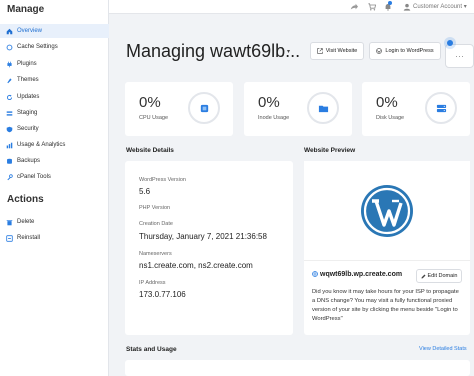 Image resolution: width=474 pixels, height=376 pixels. I want to click on sidebar-item-usage-analytics: Usage & Analytics, so click(54, 145).